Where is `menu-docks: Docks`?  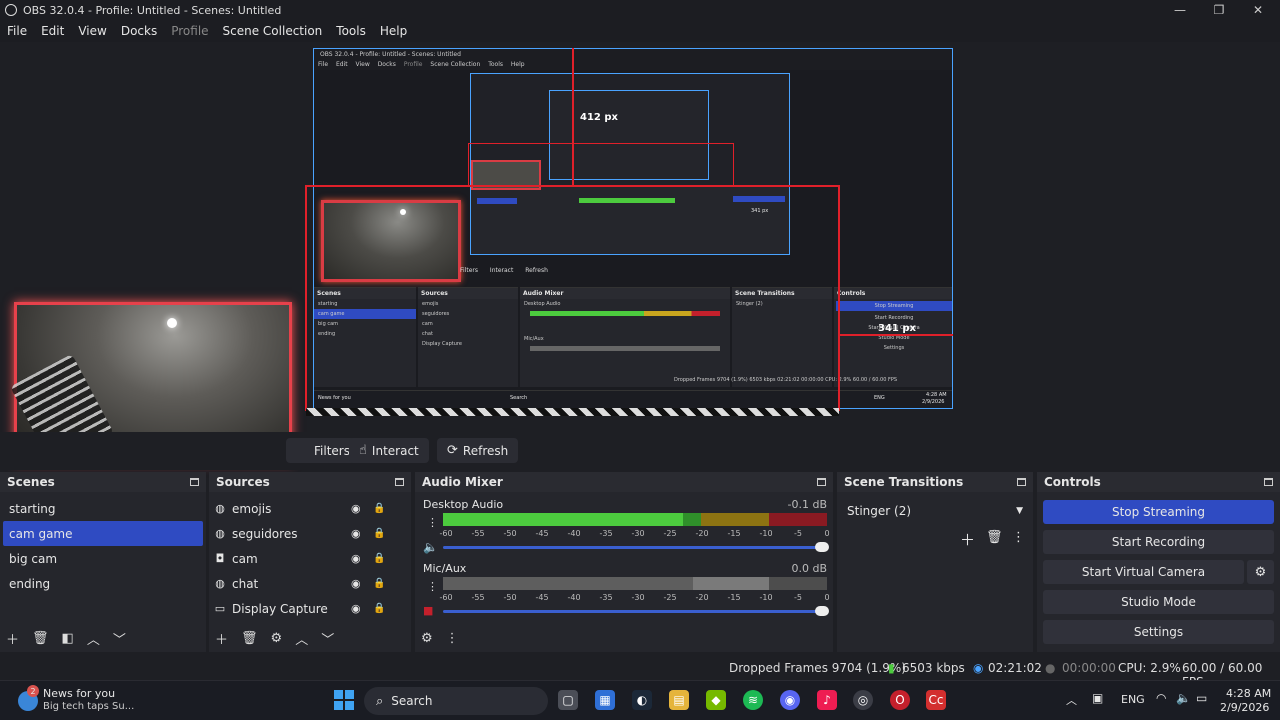
menu-docks: Docks is located at coordinates (139, 31).